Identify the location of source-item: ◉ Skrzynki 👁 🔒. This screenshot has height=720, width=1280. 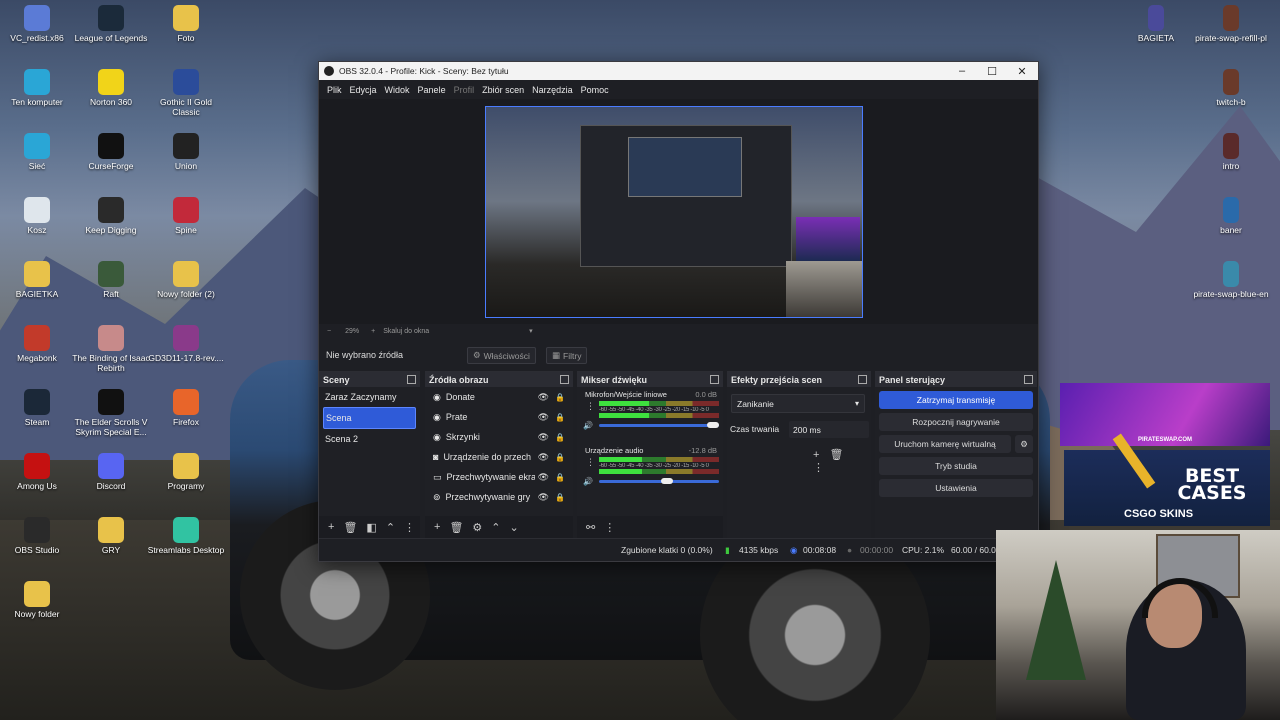
(499, 437).